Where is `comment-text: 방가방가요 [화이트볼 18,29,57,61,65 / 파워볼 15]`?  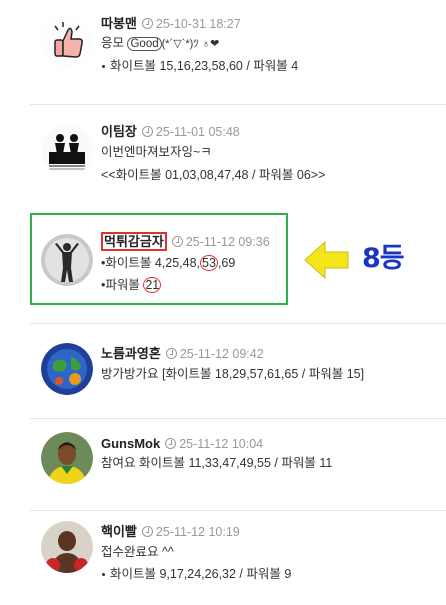 comment-text: 방가방가요 [화이트볼 18,29,57,61,65 / 파워볼 15] is located at coordinates (233, 374).